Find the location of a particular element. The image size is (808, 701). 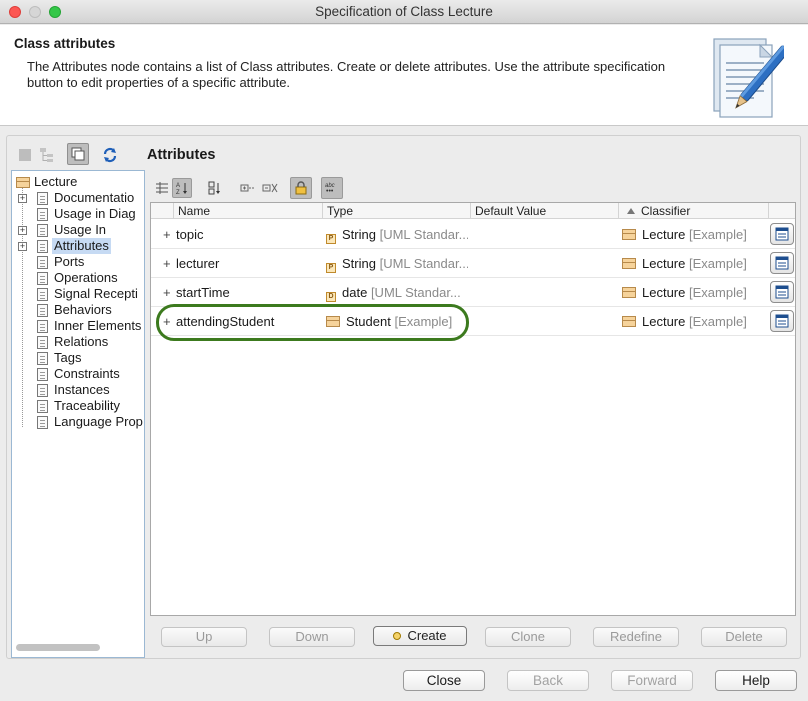

tree-item-label: Traceability is located at coordinates (87, 405).